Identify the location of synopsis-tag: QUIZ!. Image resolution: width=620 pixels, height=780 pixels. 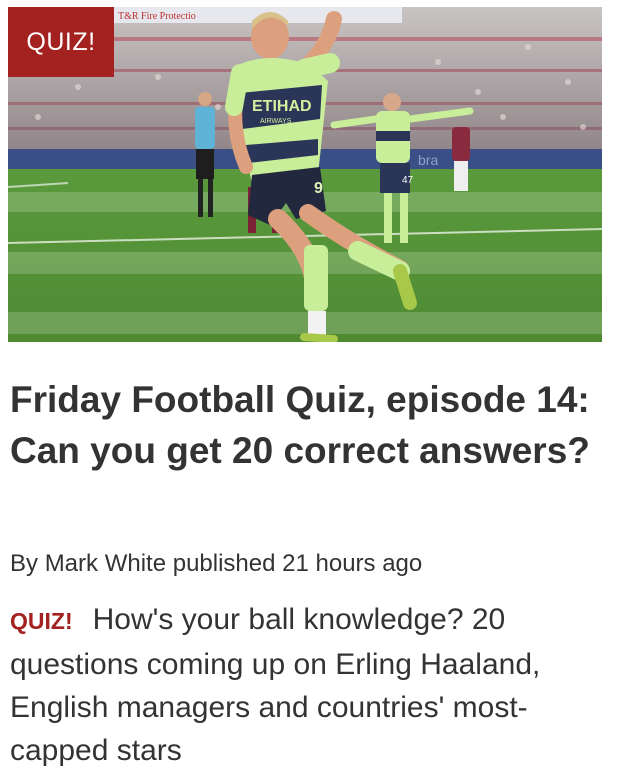
(41, 621).